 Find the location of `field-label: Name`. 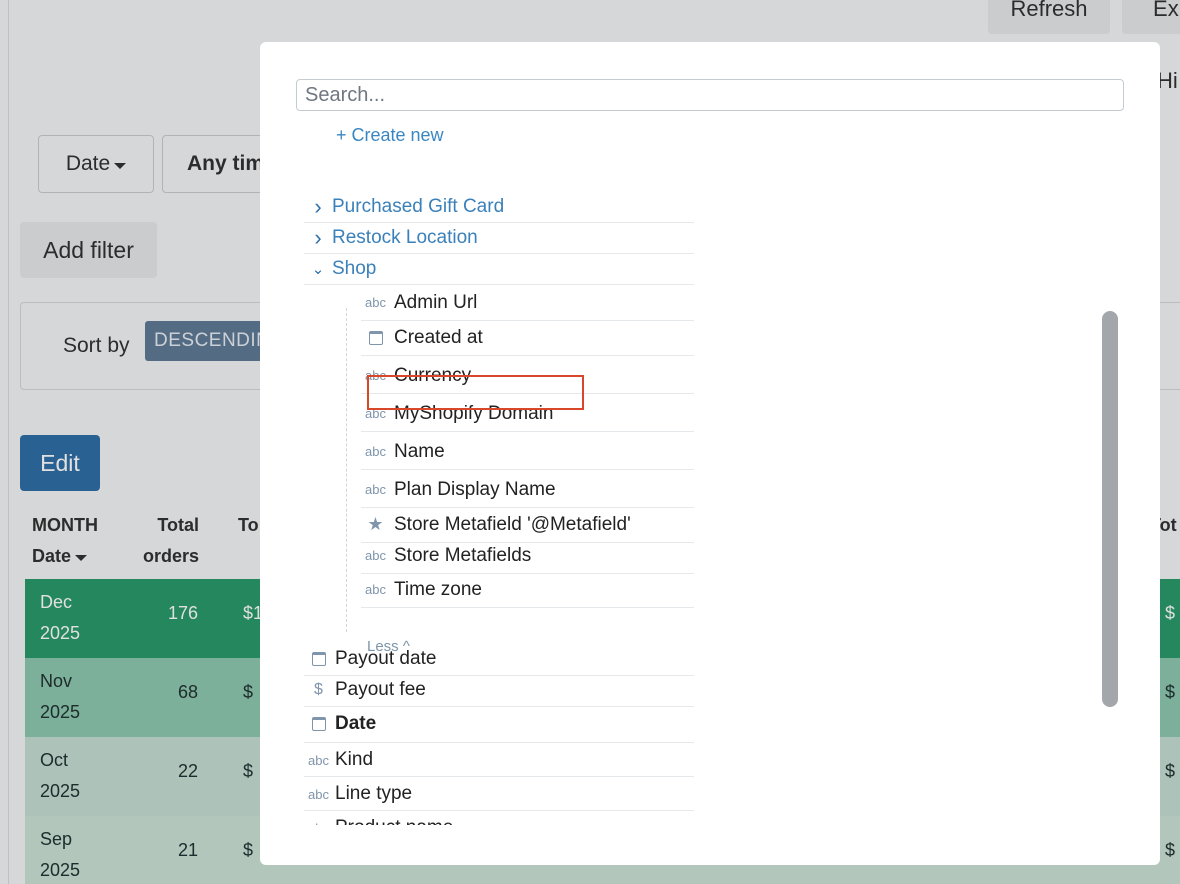

field-label: Name is located at coordinates (419, 451).